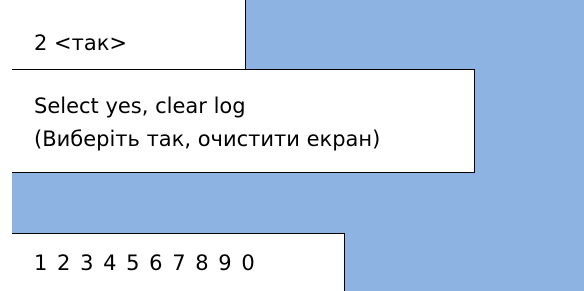 The image size is (584, 291). What do you see at coordinates (129, 35) in the screenshot?
I see `selection-input-box: 2 <так>` at bounding box center [129, 35].